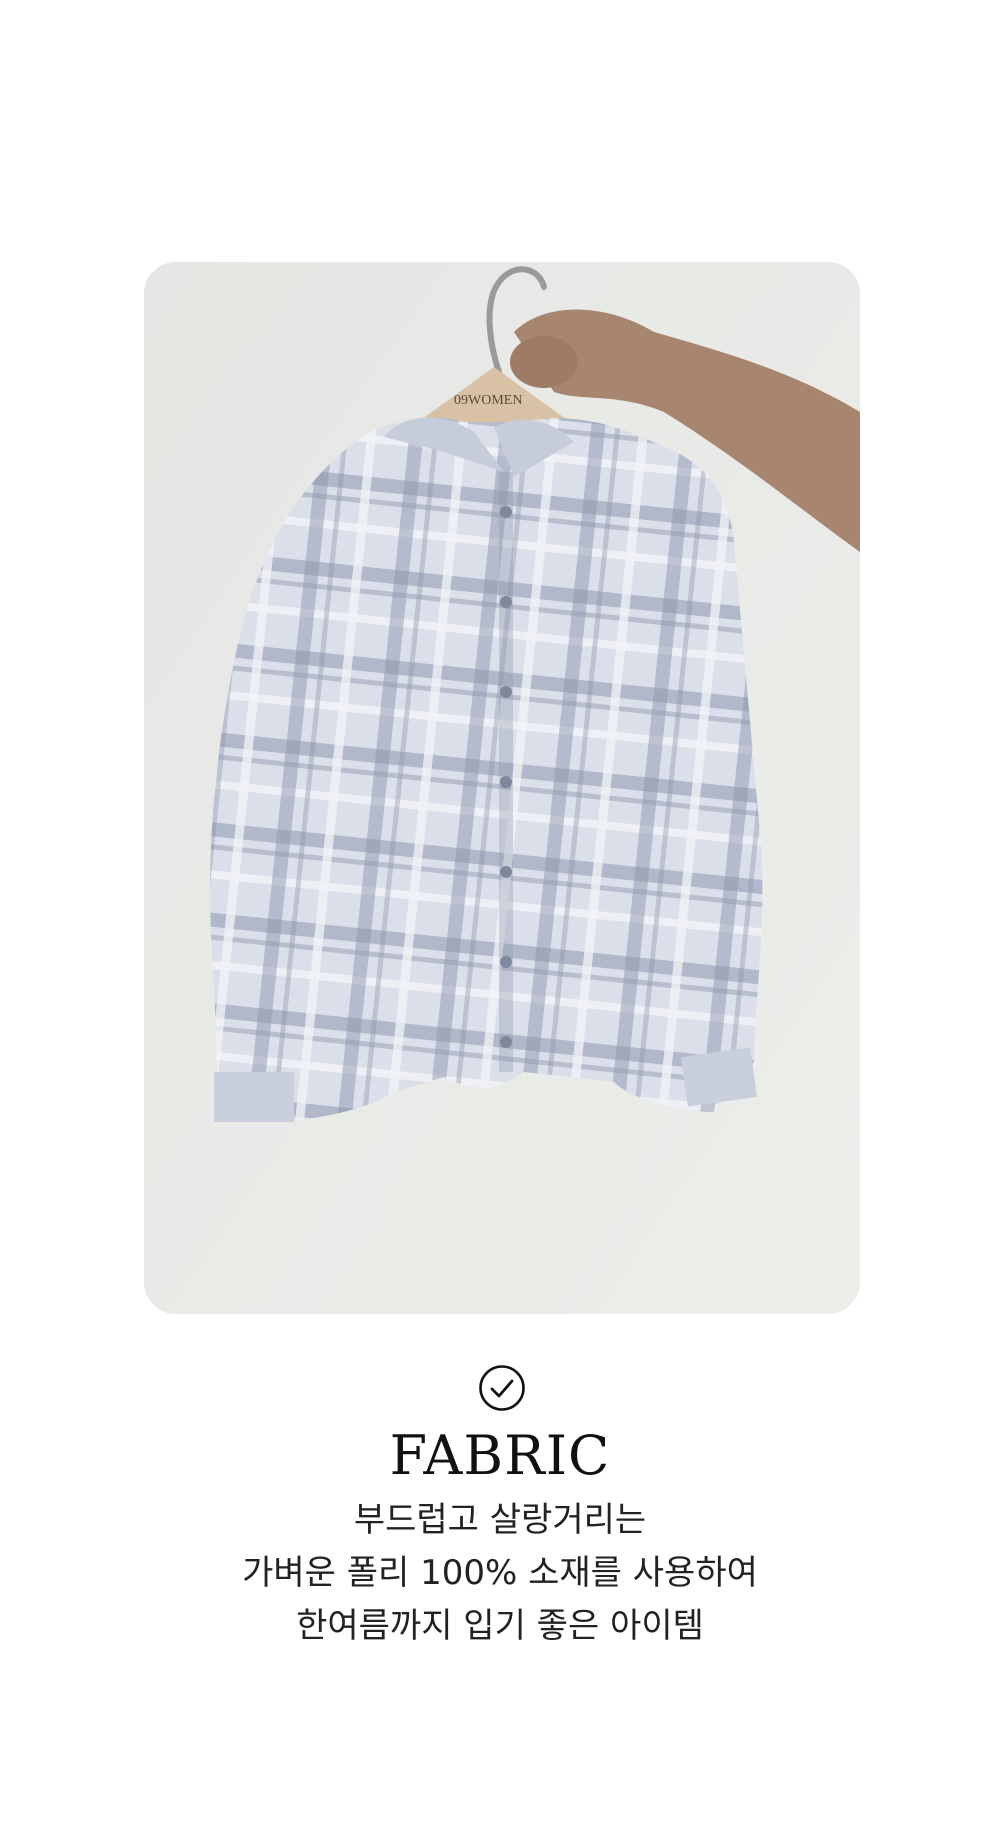  Describe the element at coordinates (719, 1077) in the screenshot. I see `shirt-right-cuff` at that location.